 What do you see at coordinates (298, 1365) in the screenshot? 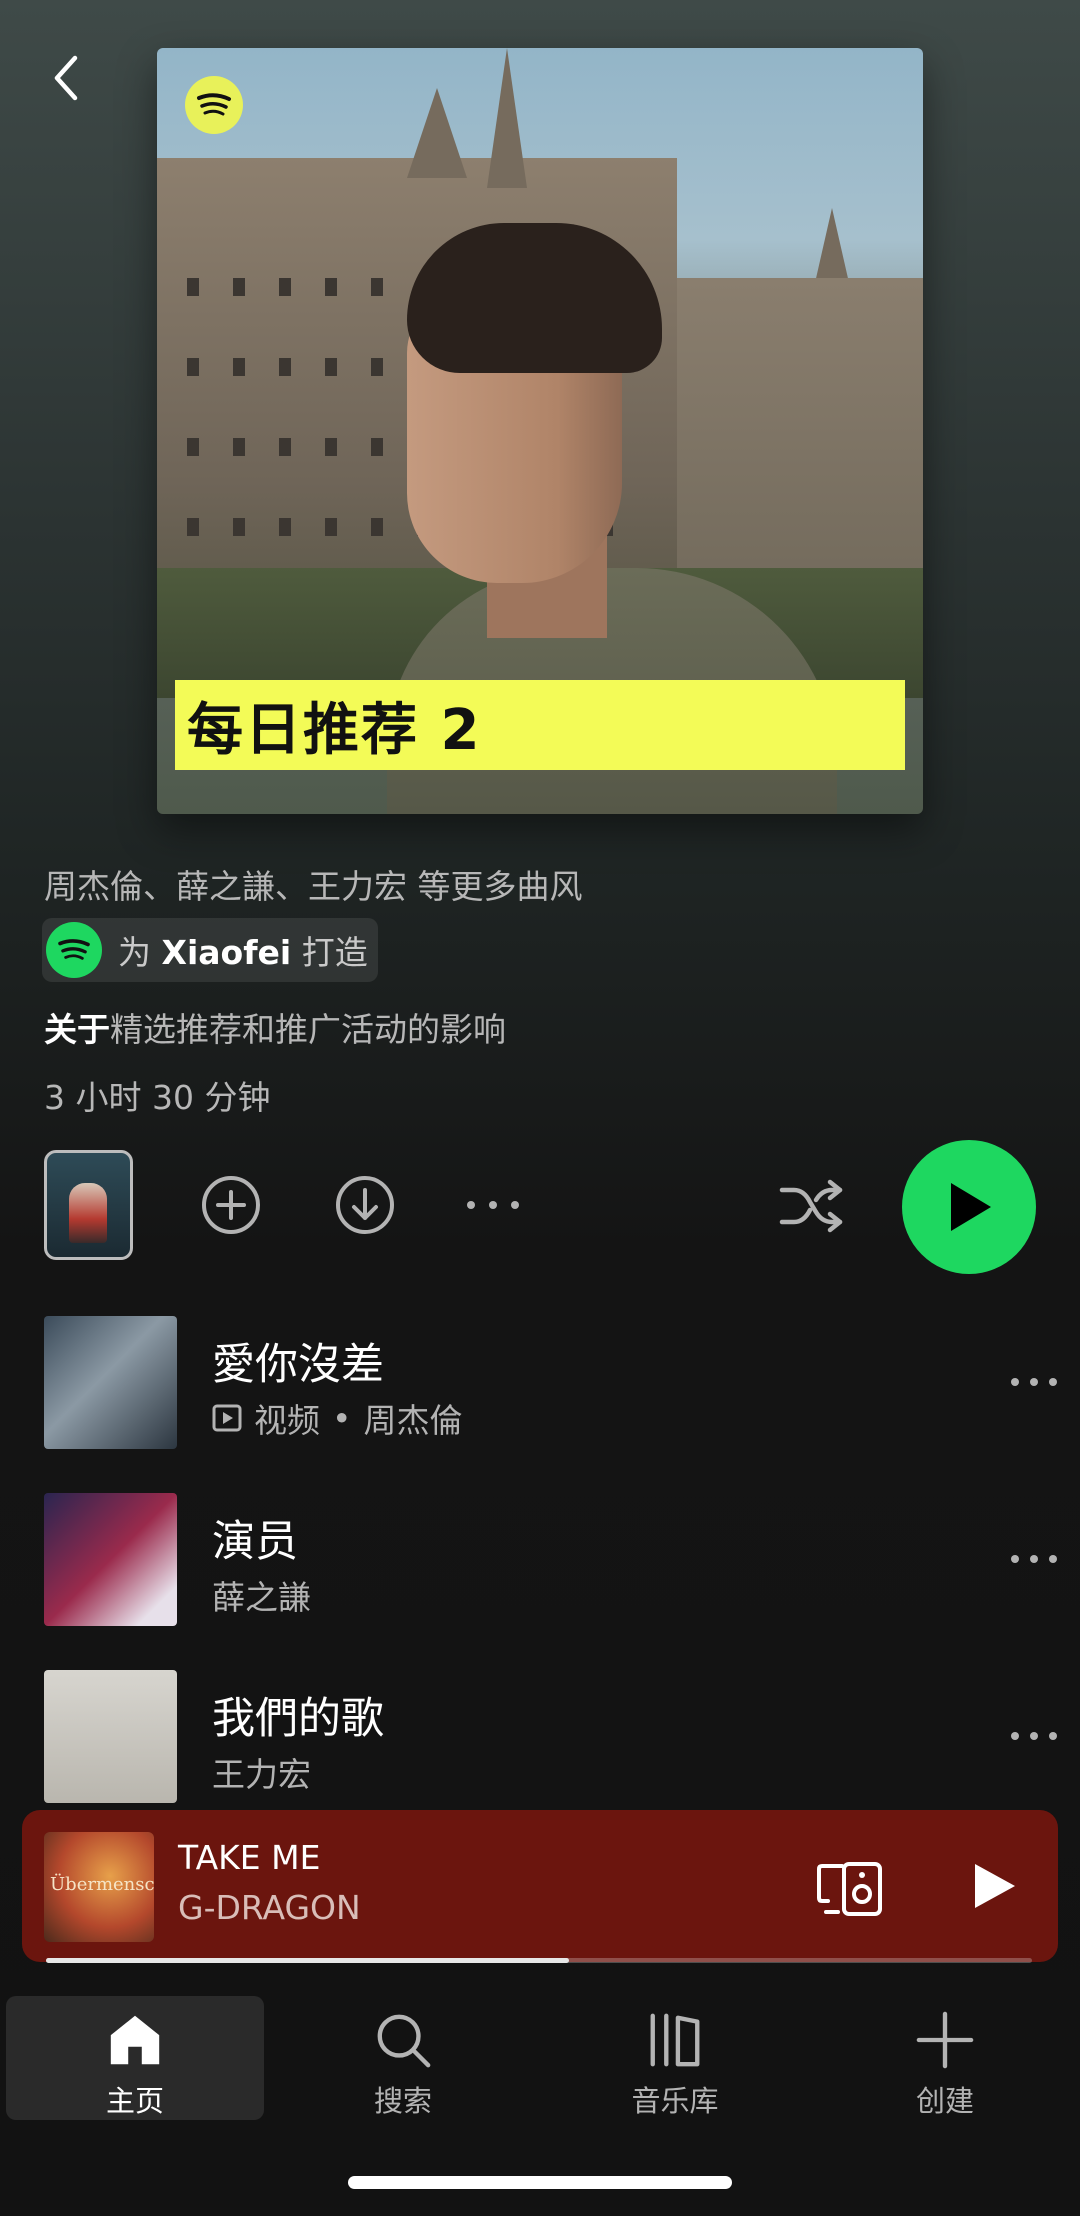
I see `track-title: 愛你沒差` at bounding box center [298, 1365].